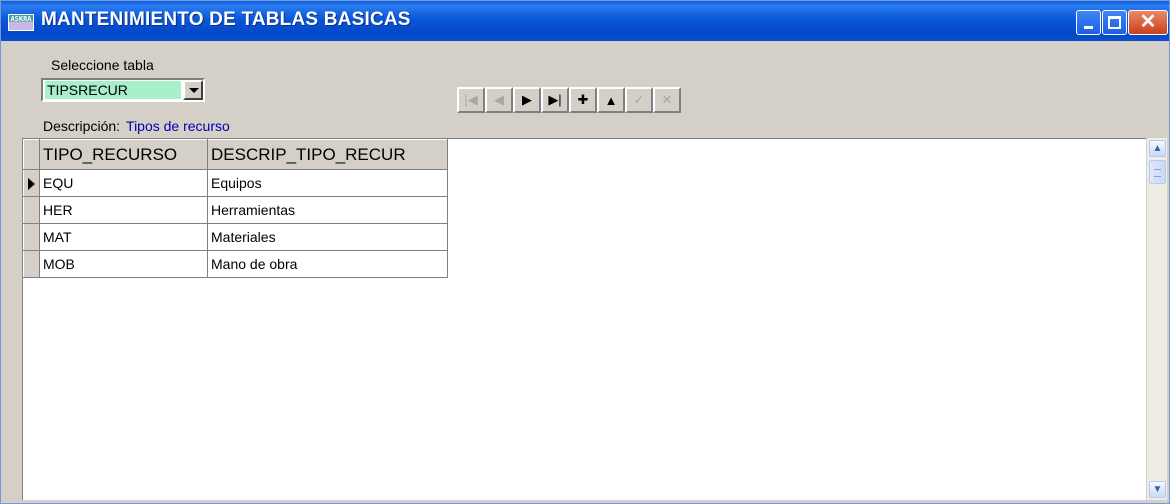 Image resolution: width=1170 pixels, height=504 pixels. Describe the element at coordinates (21, 19) in the screenshot. I see `app-icon-text: ASKRA` at that location.